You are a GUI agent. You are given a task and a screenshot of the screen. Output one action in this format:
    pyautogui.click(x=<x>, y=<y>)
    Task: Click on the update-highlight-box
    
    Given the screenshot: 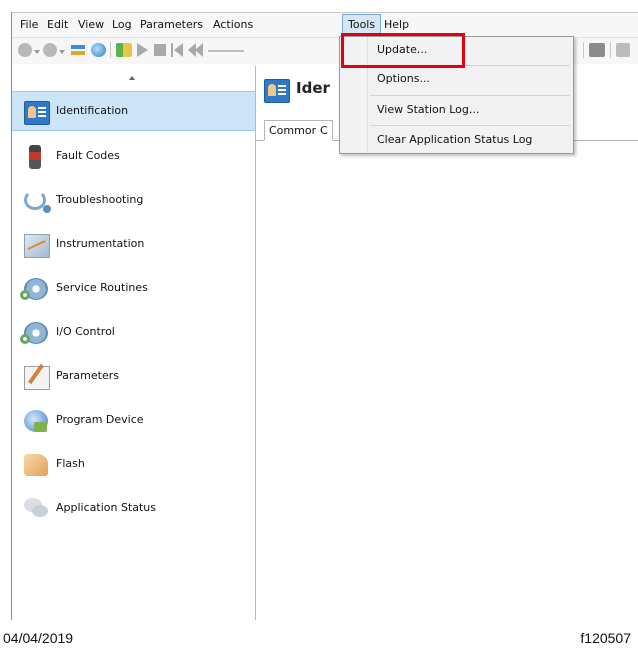 What is the action you would take?
    pyautogui.click(x=403, y=50)
    